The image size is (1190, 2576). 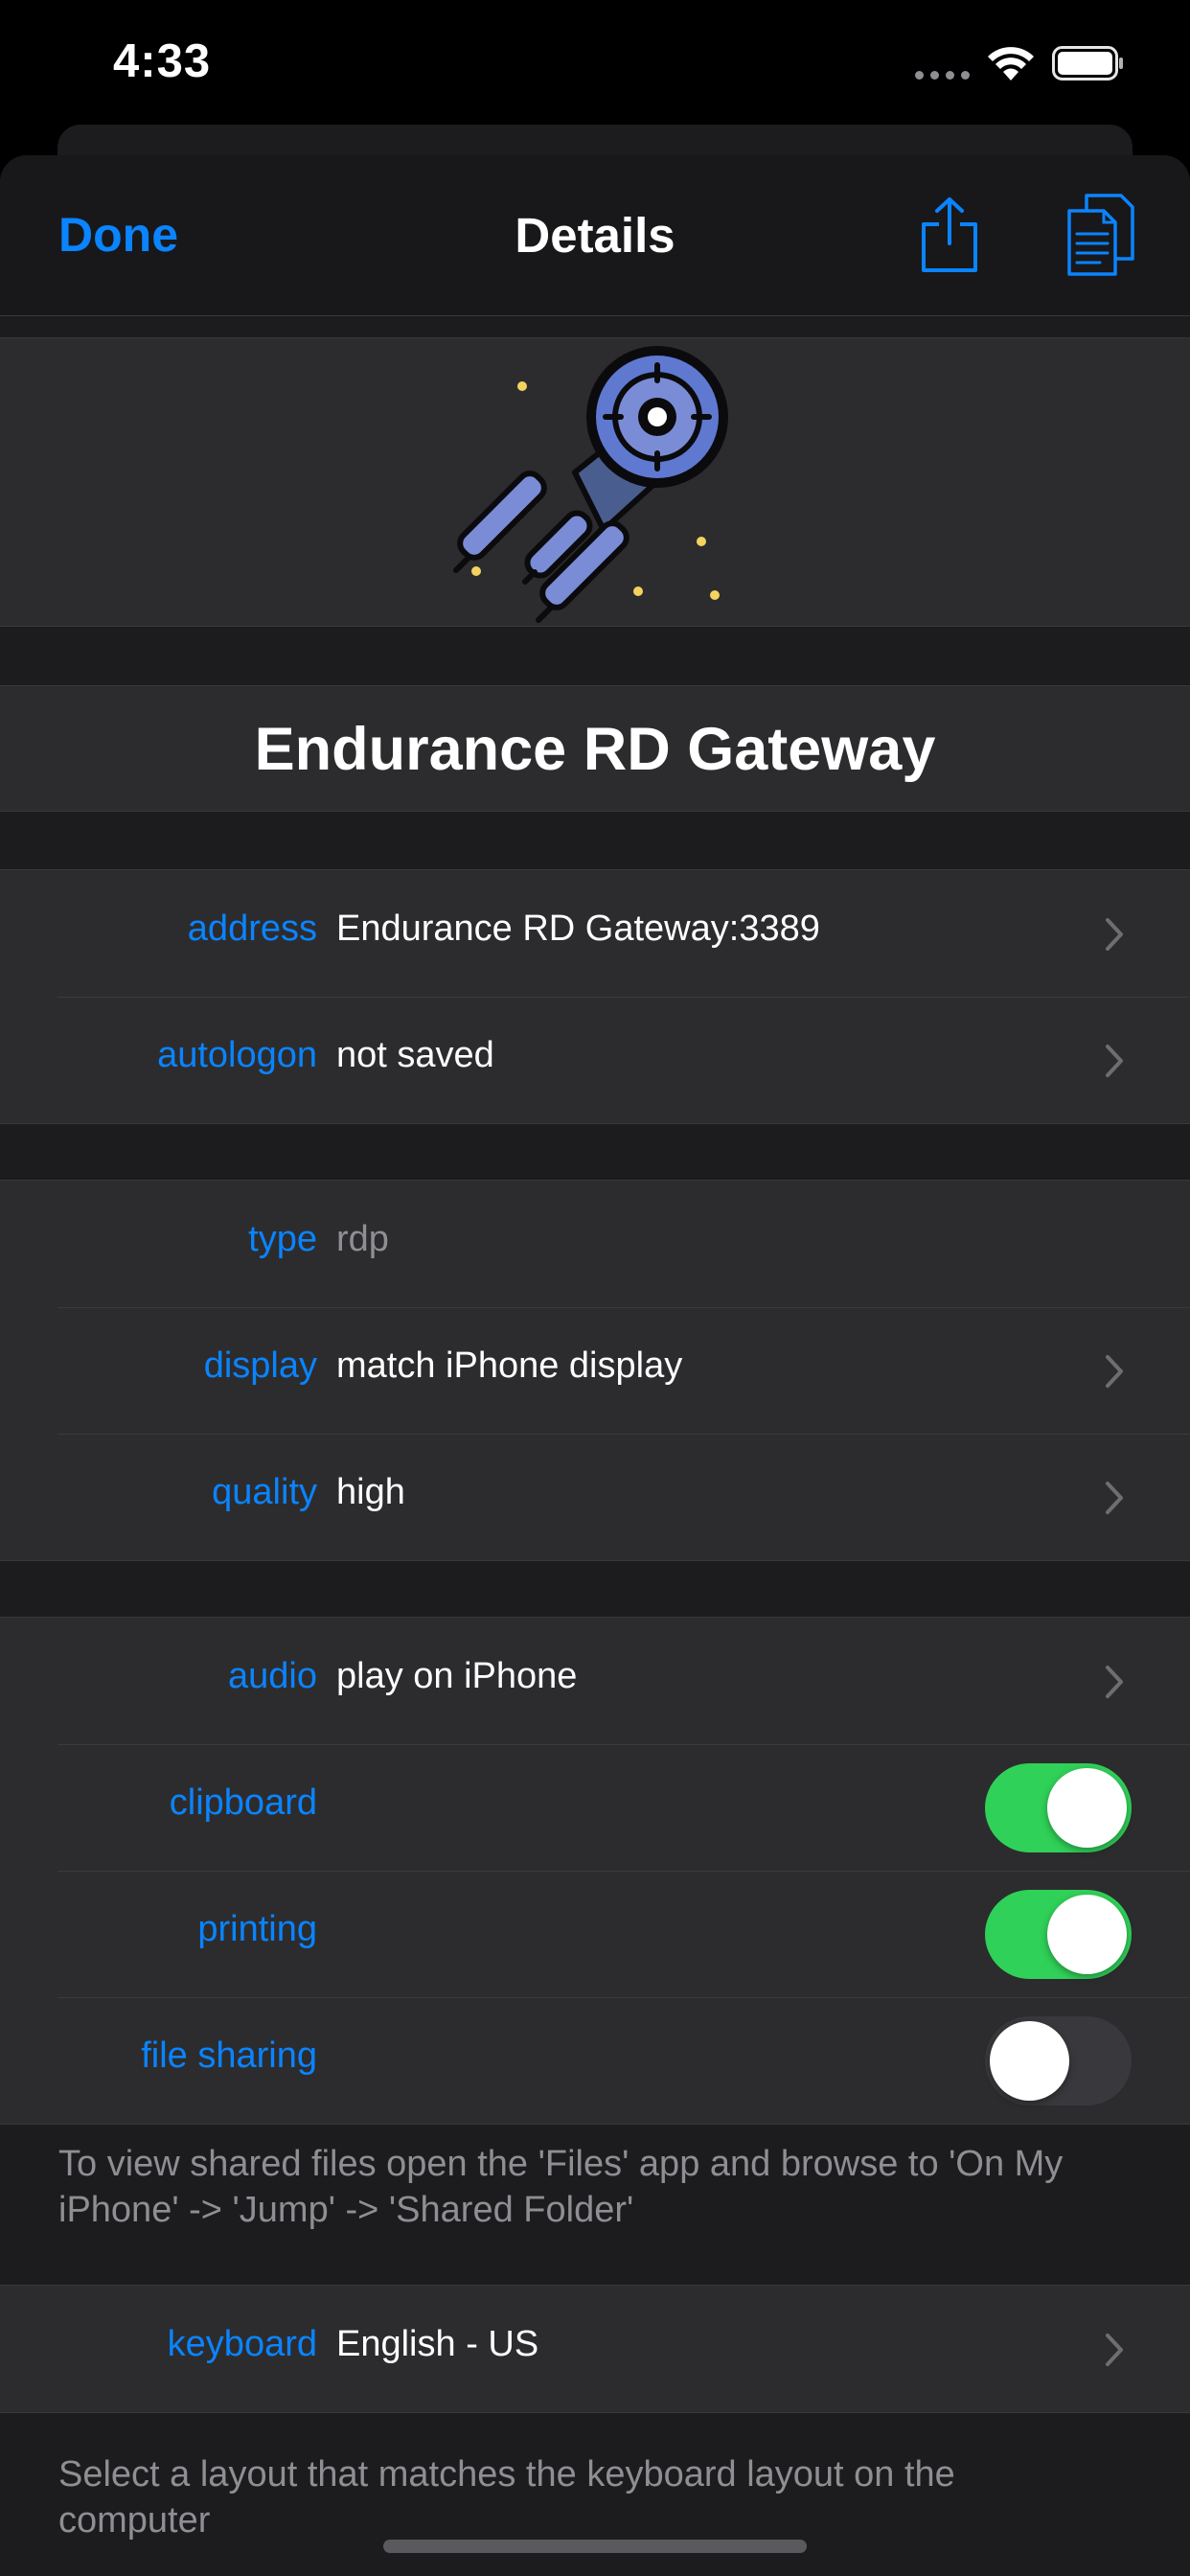 What do you see at coordinates (943, 75) in the screenshot?
I see `cellular-signal-icon` at bounding box center [943, 75].